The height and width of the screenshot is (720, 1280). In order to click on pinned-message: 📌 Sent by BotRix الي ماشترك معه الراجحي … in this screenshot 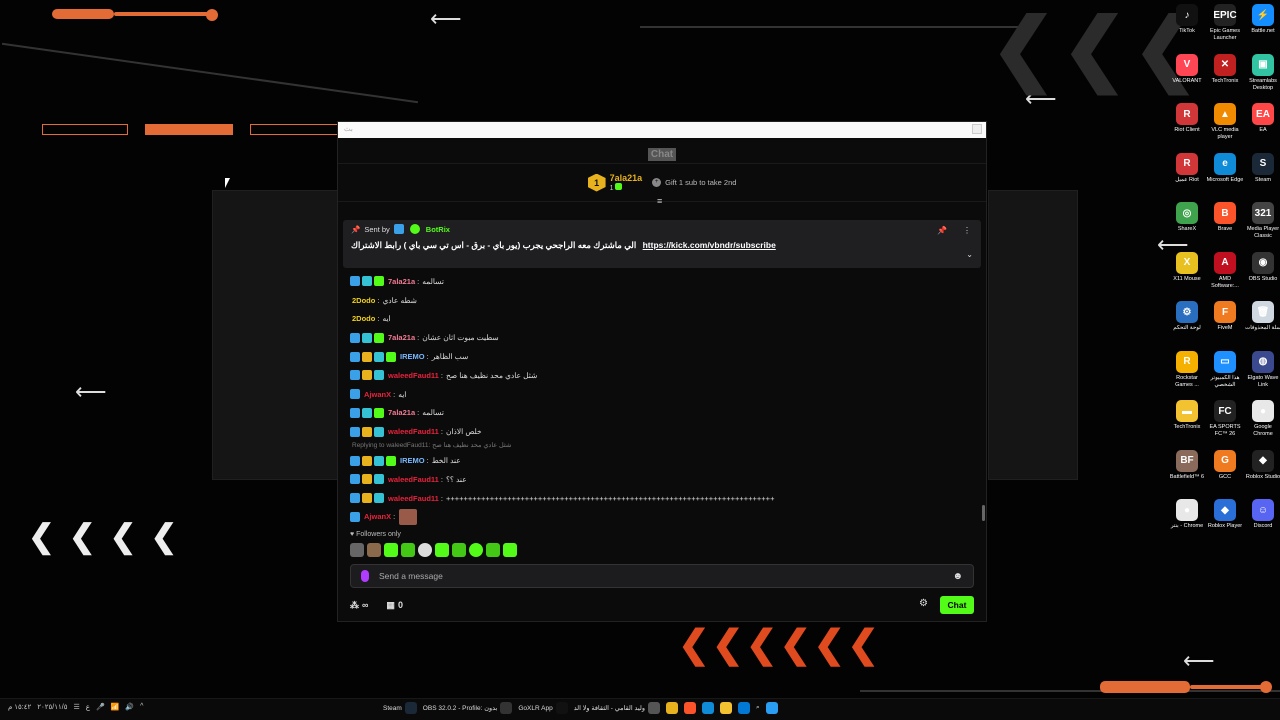, I will do `click(662, 244)`.